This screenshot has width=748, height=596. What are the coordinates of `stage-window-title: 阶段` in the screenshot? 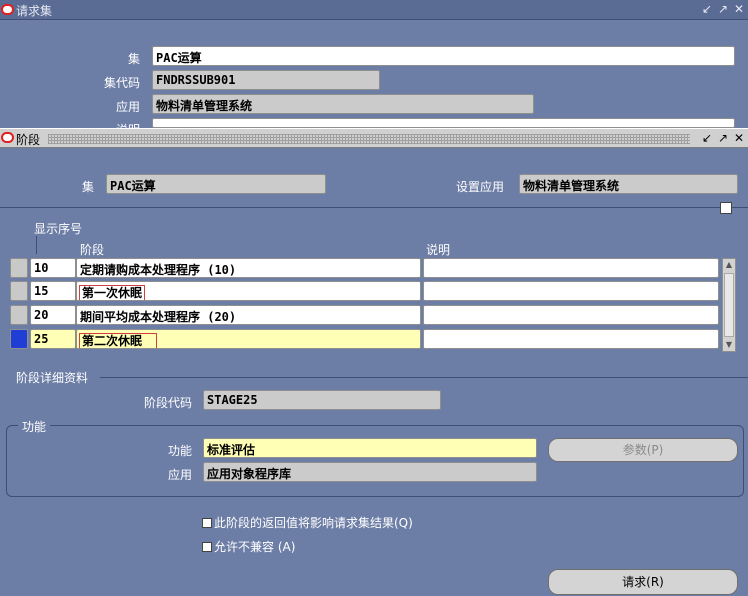 It's located at (28, 140).